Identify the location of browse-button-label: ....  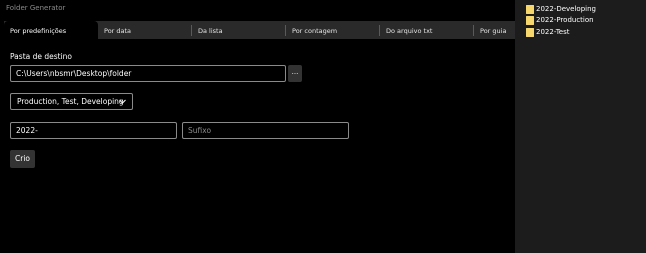
(295, 72).